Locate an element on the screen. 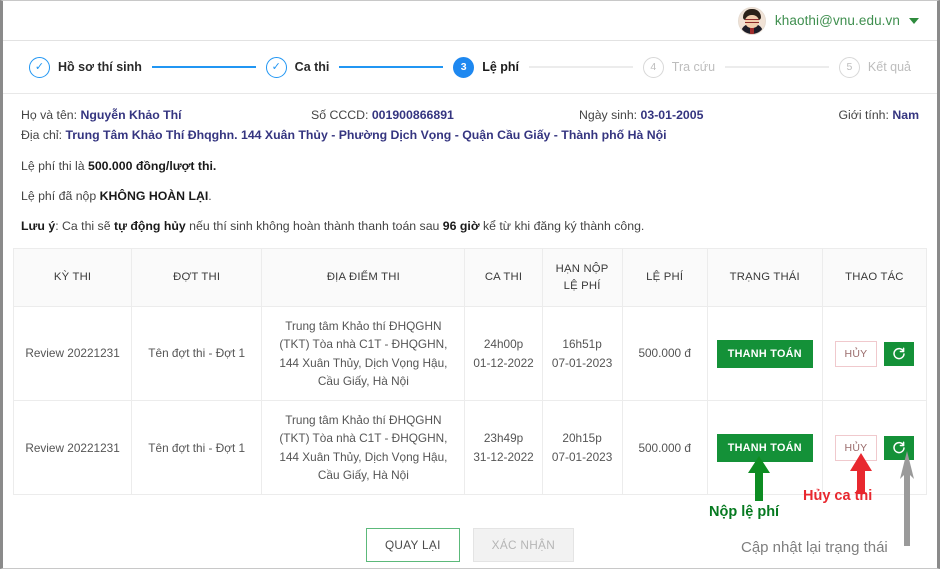 The width and height of the screenshot is (940, 569). candidate-gender-label: Giới tính: is located at coordinates (863, 115).